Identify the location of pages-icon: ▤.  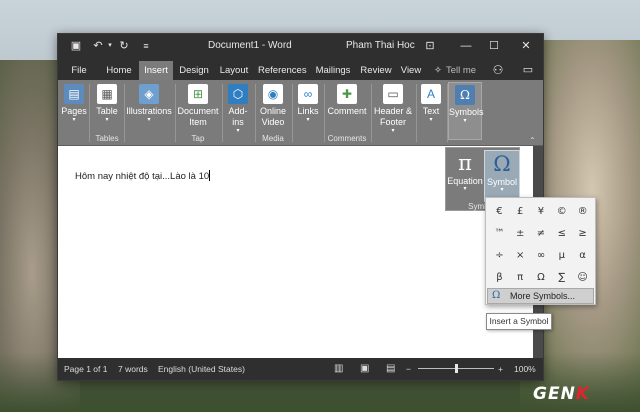
(74, 94).